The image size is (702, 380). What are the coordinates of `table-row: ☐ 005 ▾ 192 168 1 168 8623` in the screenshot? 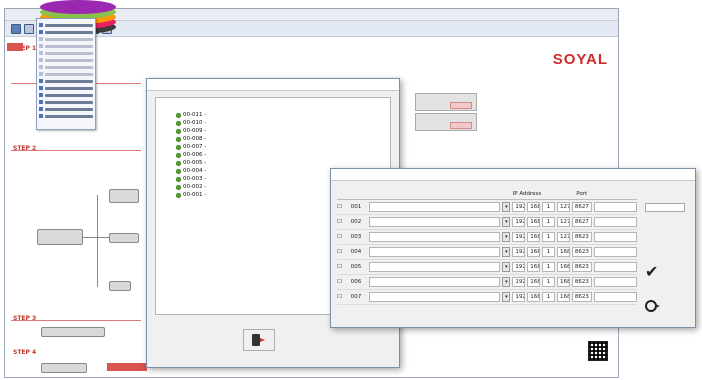 It's located at (487, 267).